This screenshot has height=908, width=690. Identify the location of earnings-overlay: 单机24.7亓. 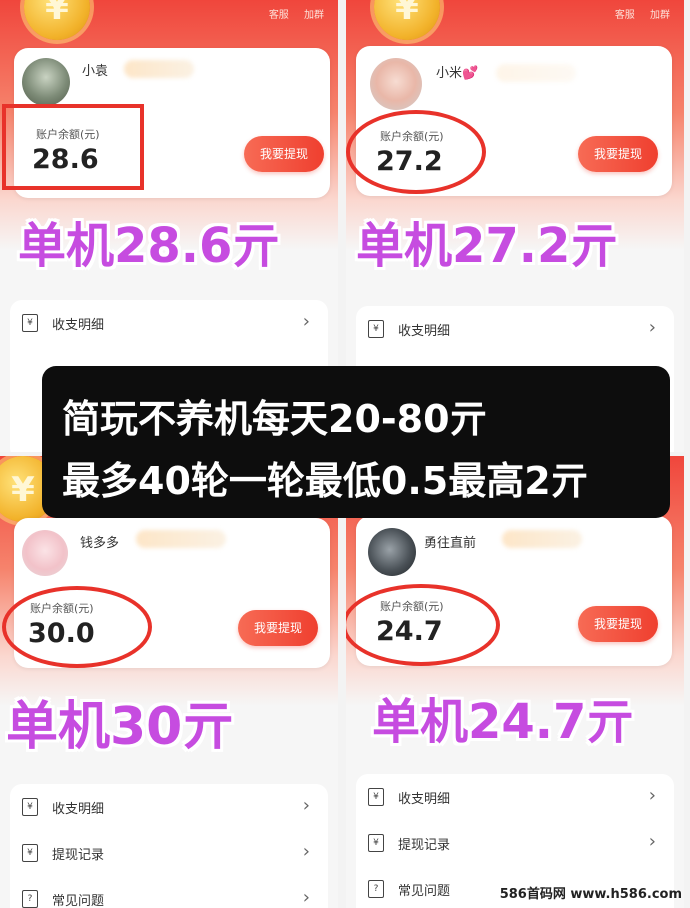
(503, 722).